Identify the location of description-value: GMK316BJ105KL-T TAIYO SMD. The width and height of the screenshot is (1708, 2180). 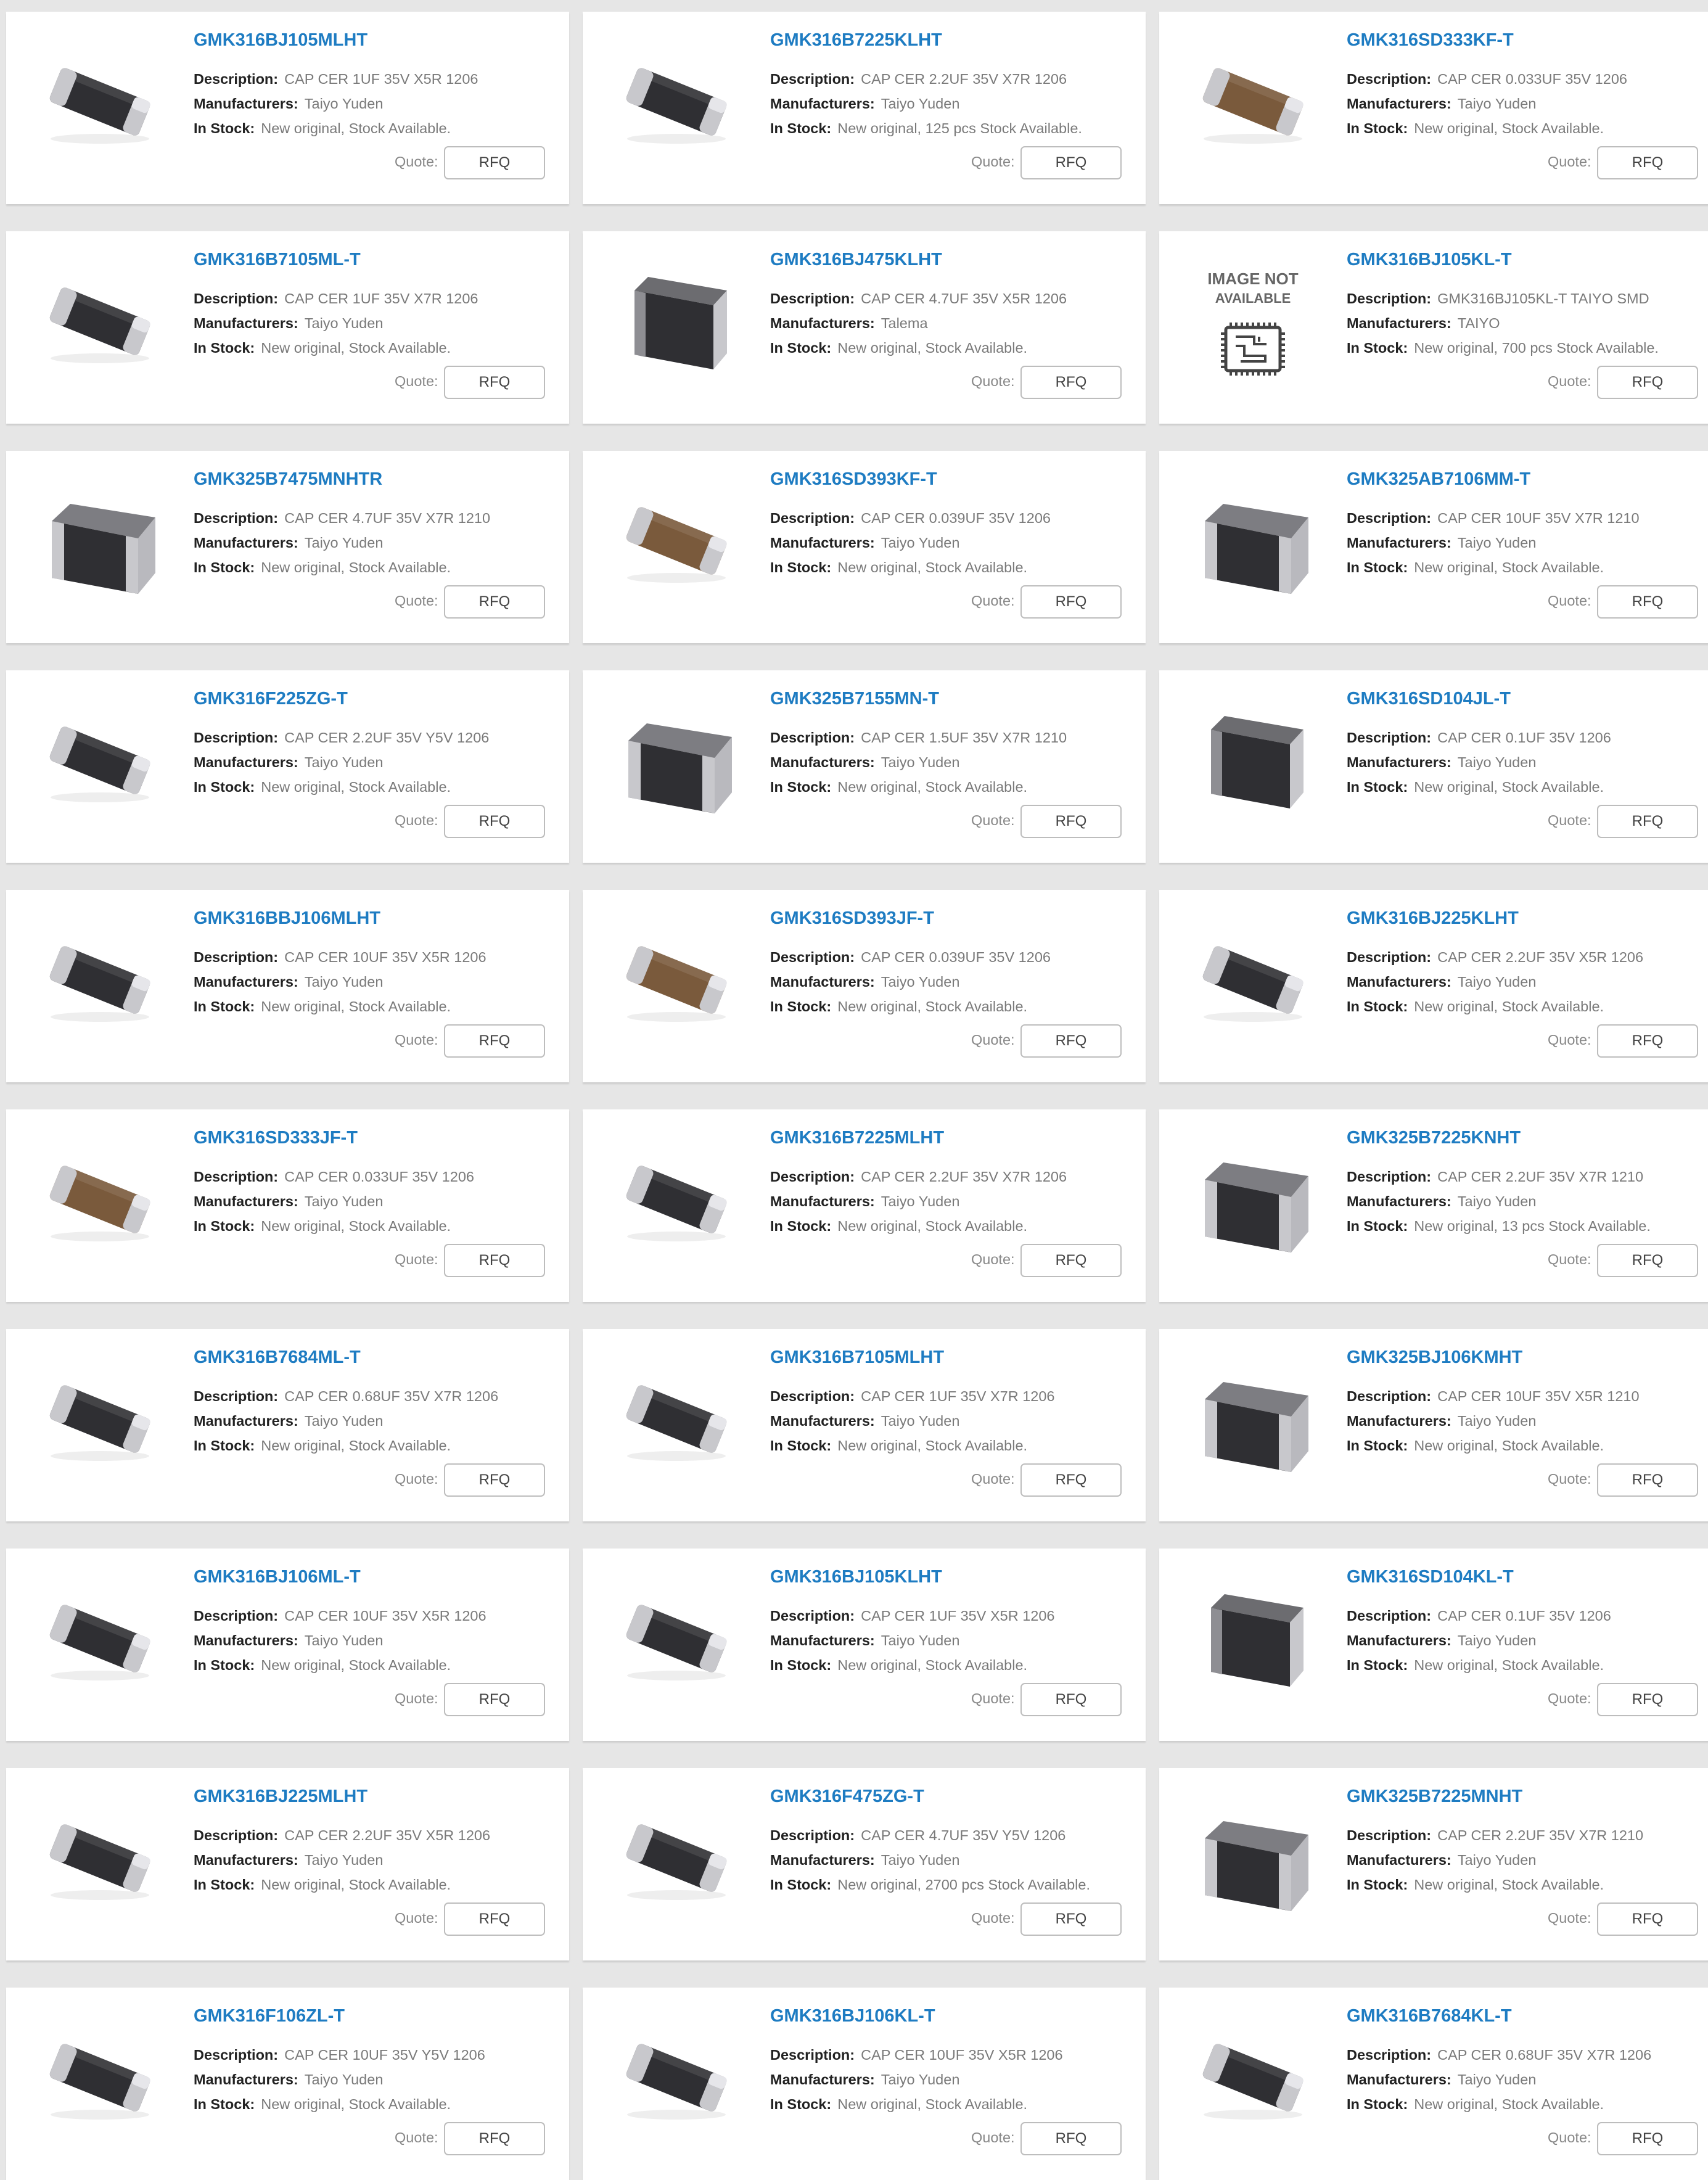
(1543, 298).